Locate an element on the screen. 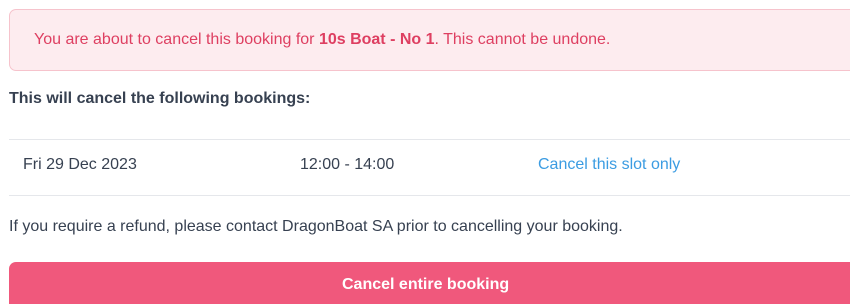 Image resolution: width=850 pixels, height=304 pixels. alert-prefix: You are about to cancel this booking for is located at coordinates (176, 39).